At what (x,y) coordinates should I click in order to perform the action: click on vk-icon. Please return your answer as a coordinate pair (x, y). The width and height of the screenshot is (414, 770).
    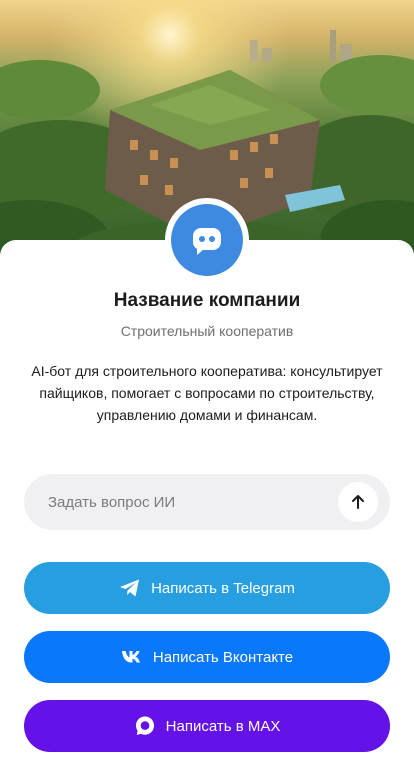
    Looking at the image, I should click on (132, 657).